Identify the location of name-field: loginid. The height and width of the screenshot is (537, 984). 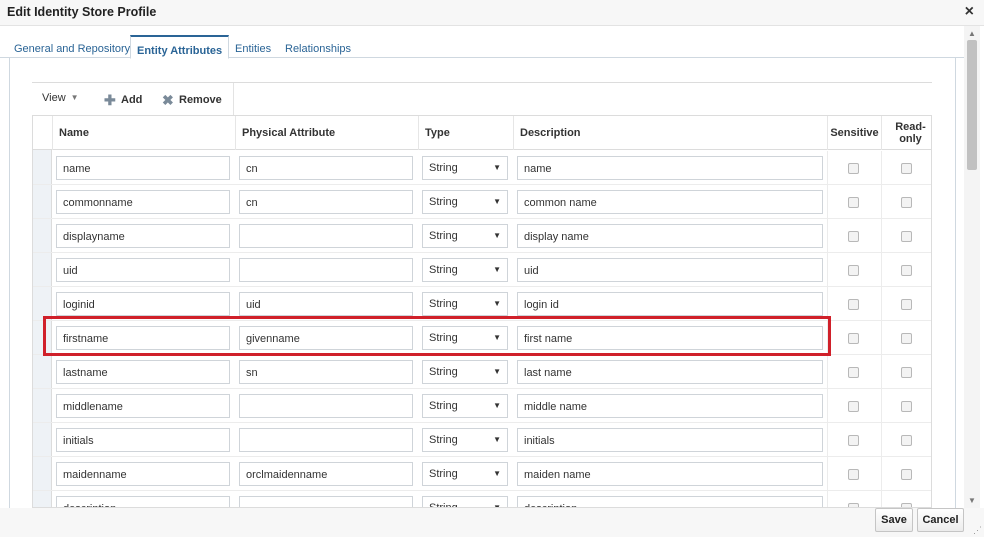
(143, 304).